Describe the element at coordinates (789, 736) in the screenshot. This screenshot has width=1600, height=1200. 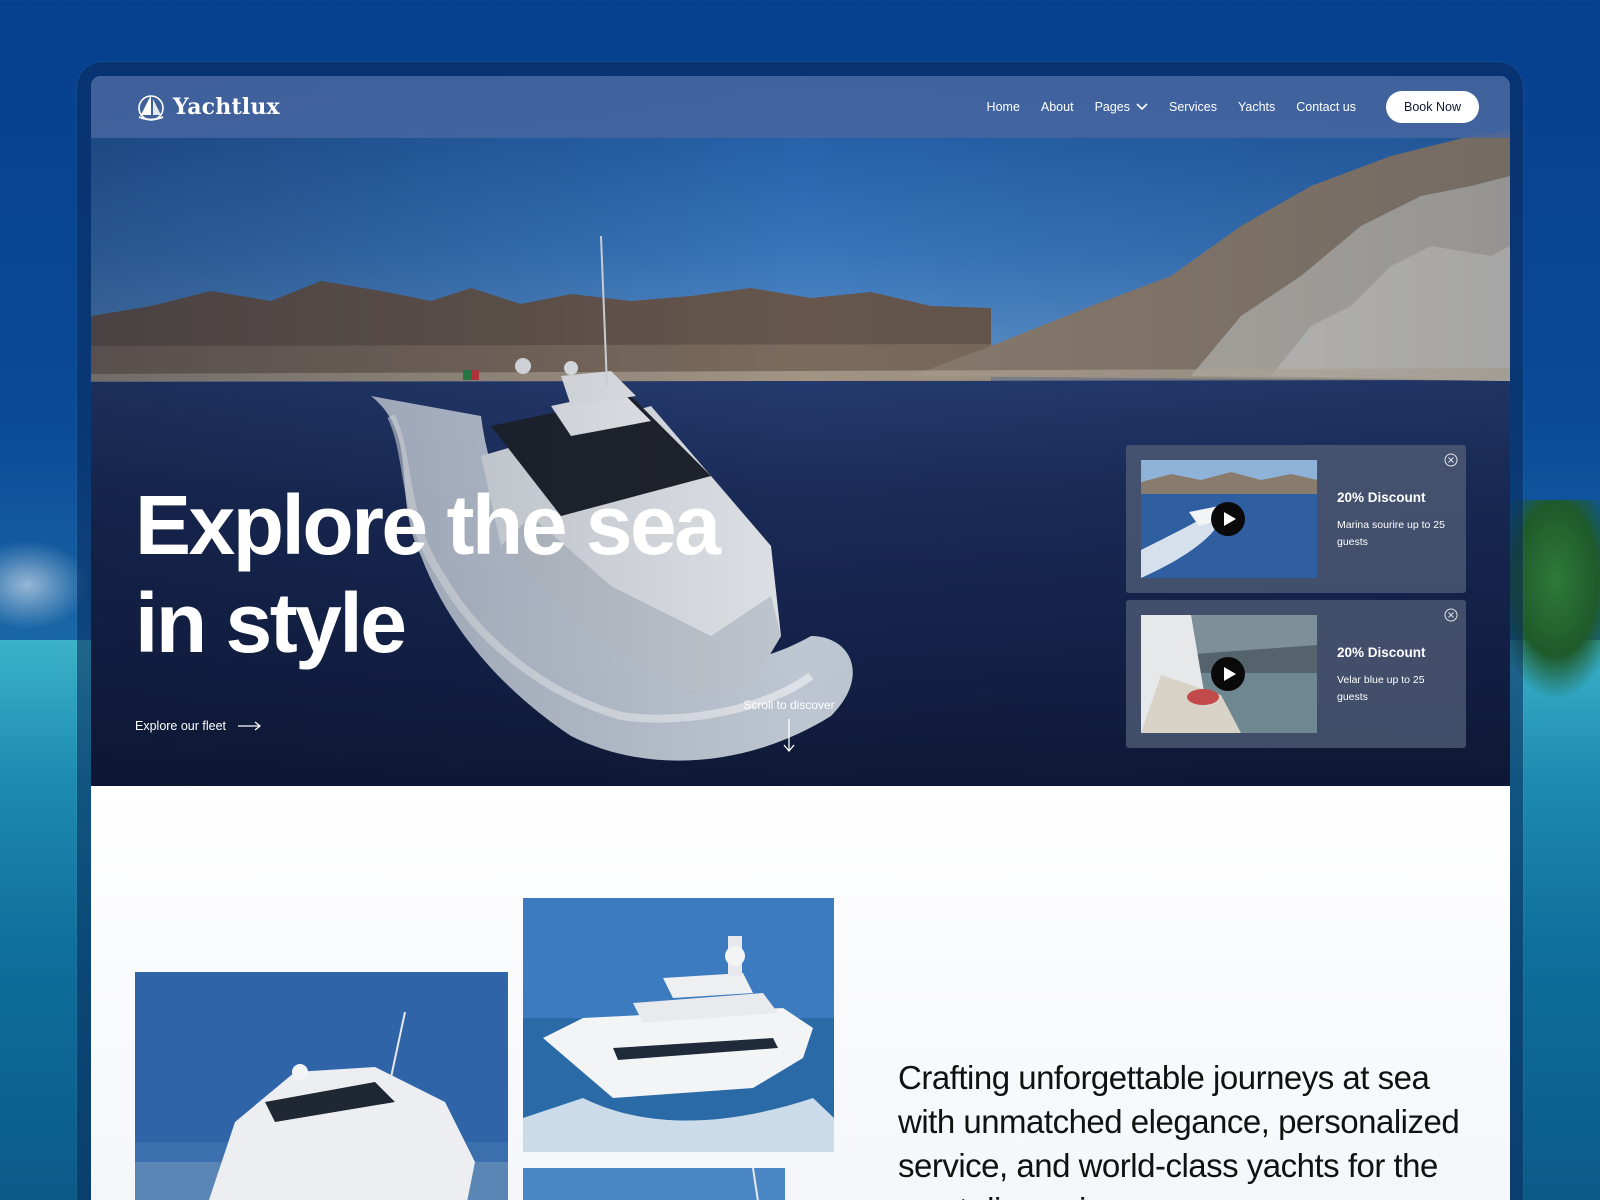
I see `arrow-down-icon` at that location.